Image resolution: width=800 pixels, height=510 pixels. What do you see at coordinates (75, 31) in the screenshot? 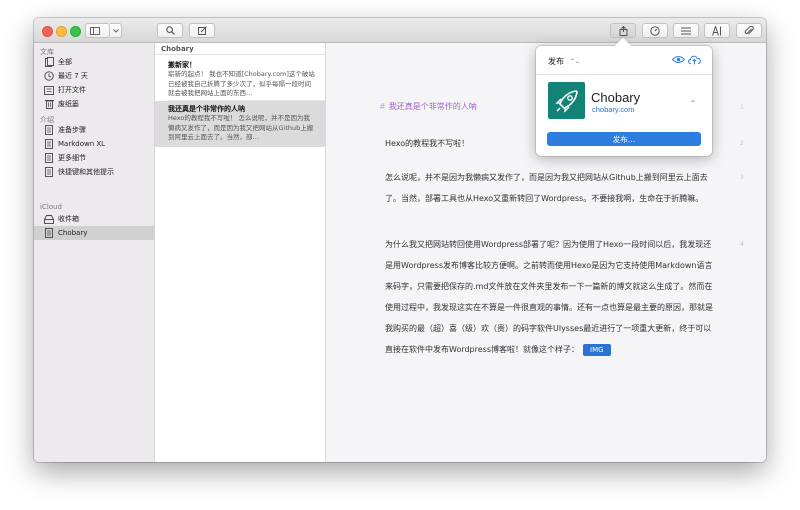
I see `zoom-window-button` at bounding box center [75, 31].